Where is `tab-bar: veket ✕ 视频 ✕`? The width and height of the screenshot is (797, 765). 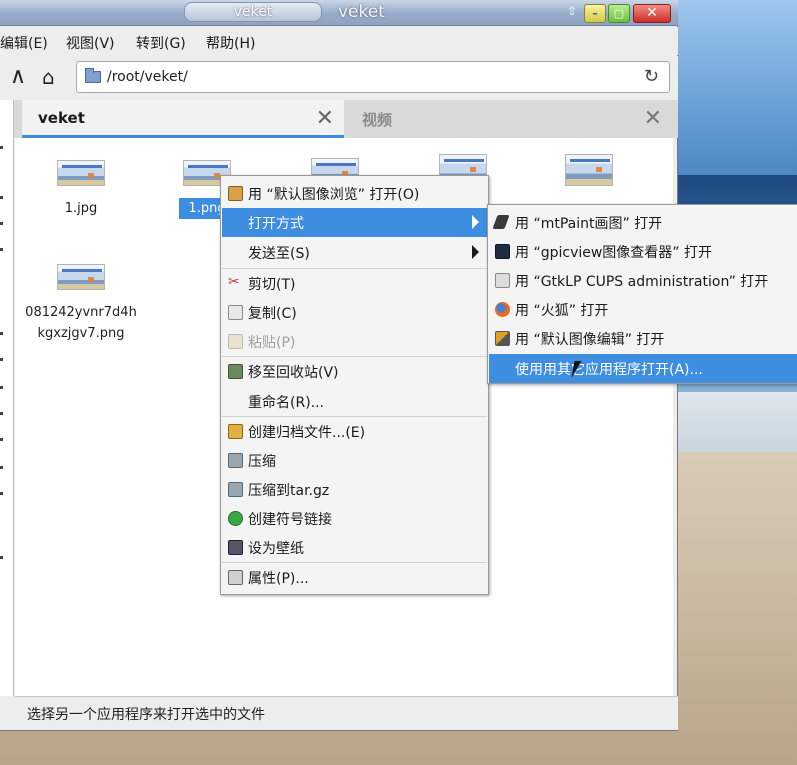 tab-bar: veket ✕ 视频 ✕ is located at coordinates (346, 119).